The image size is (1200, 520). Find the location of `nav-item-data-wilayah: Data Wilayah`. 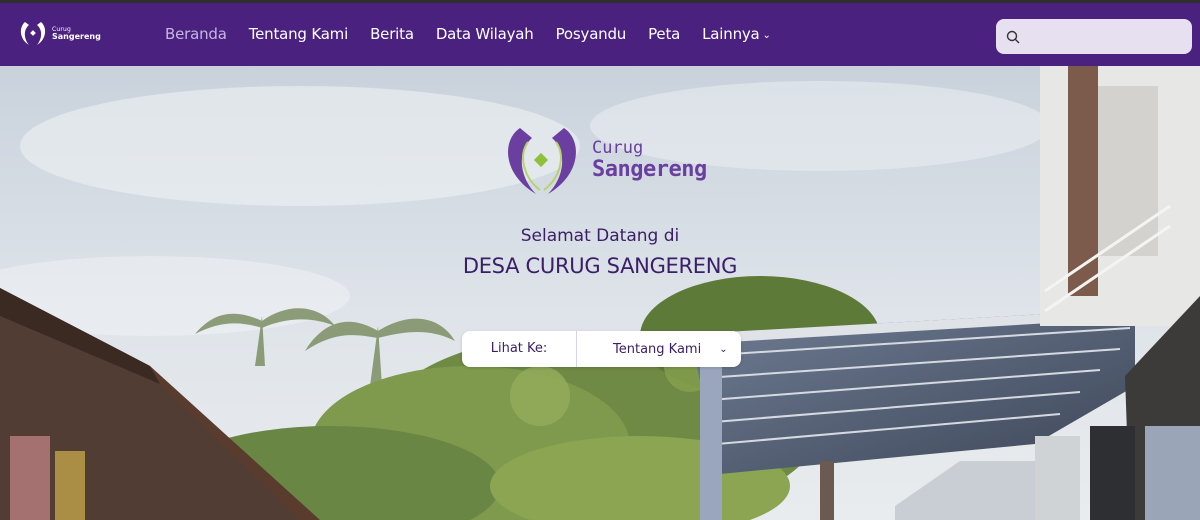

nav-item-data-wilayah: Data Wilayah is located at coordinates (485, 34).